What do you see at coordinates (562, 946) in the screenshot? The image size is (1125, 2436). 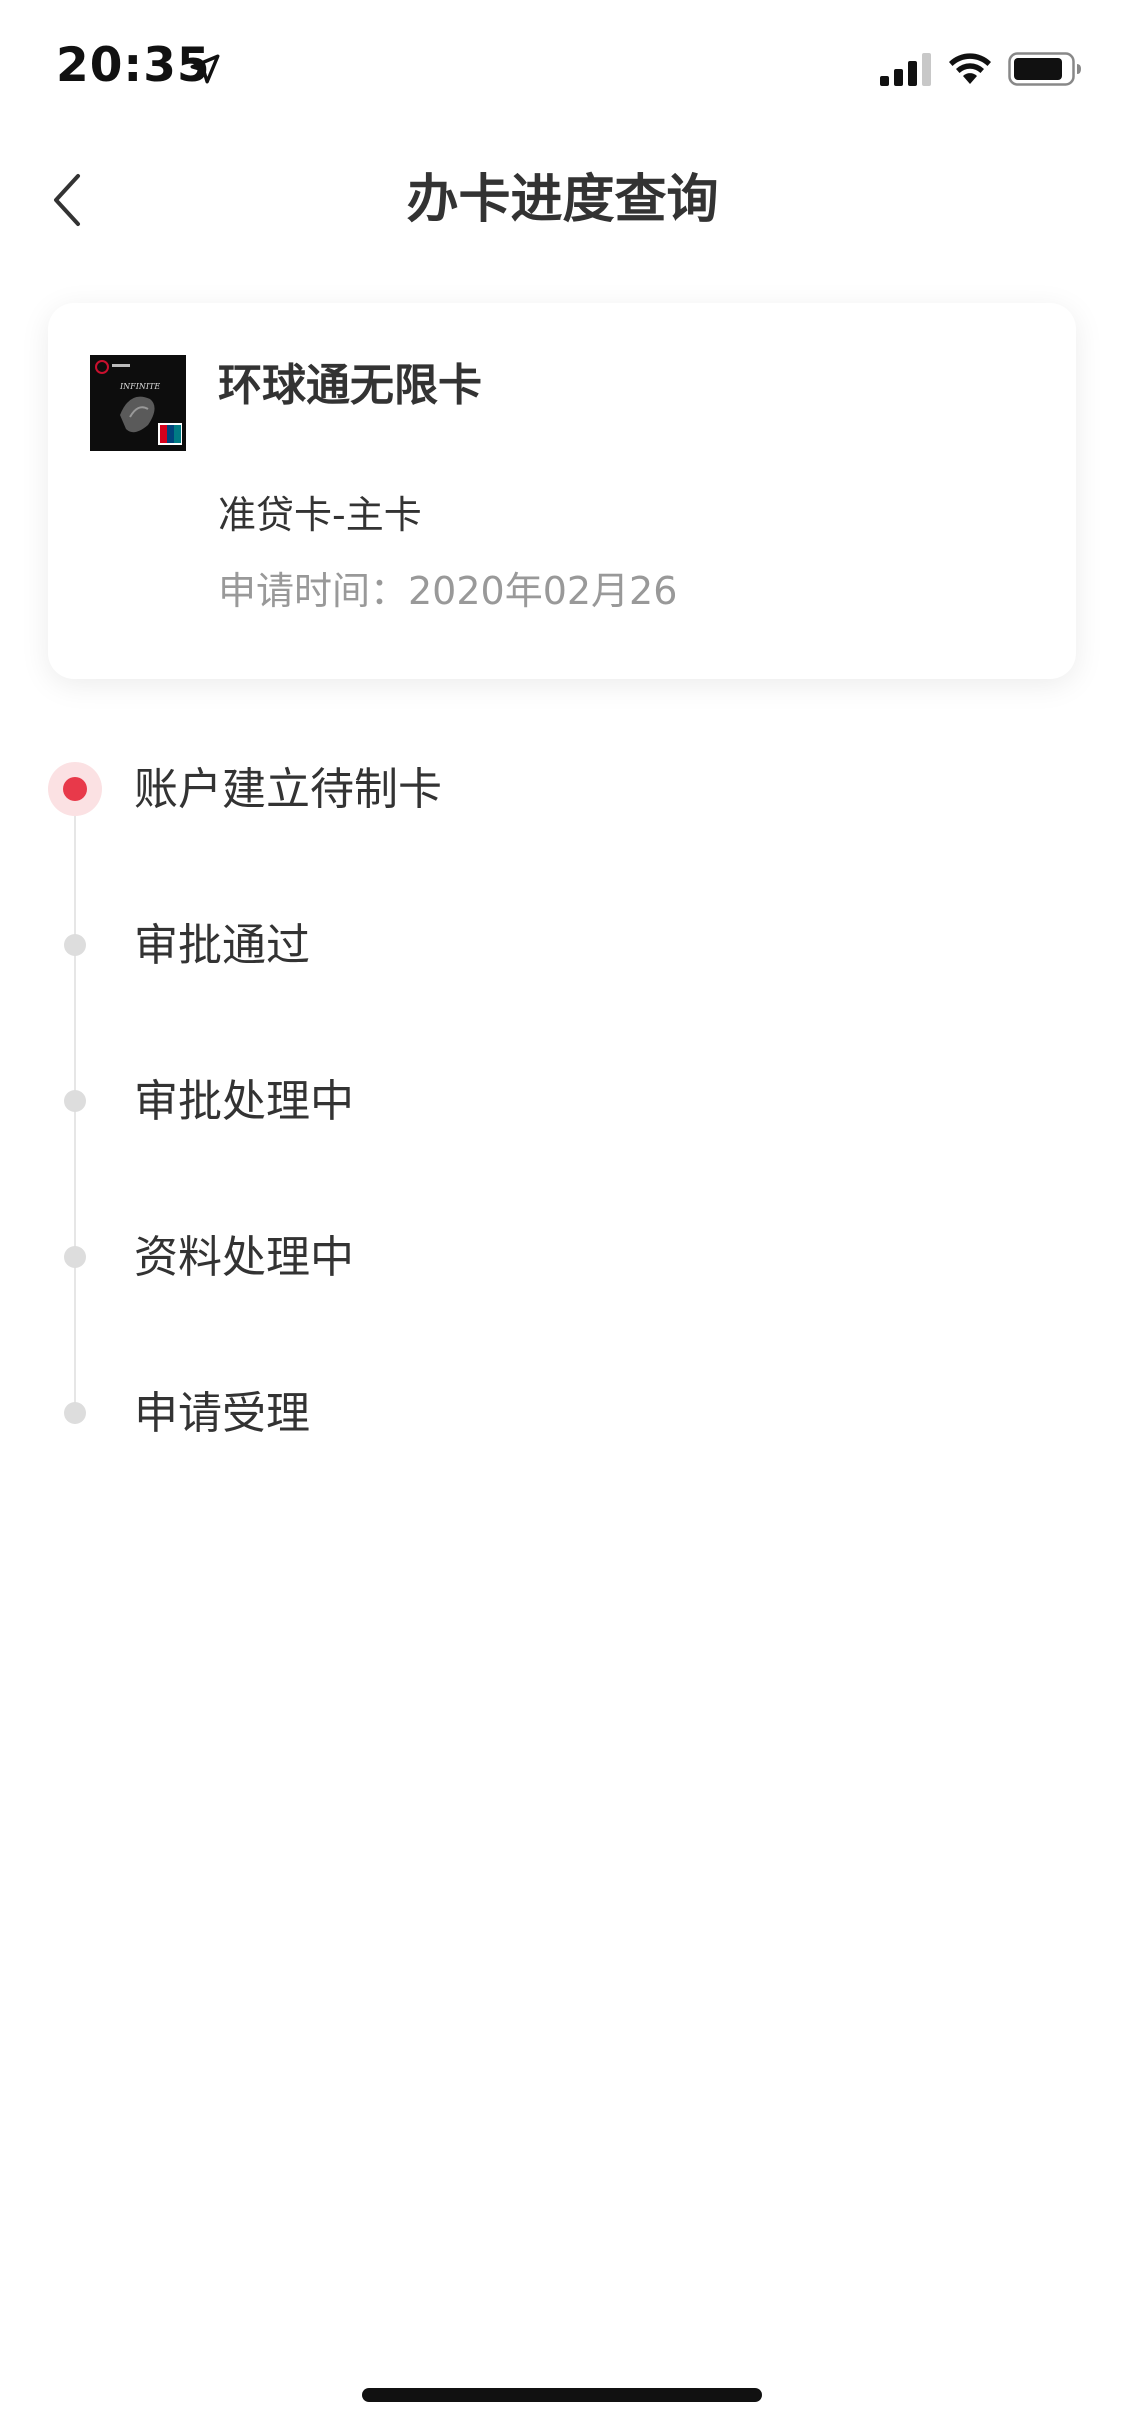 I see `timeline-step: 审批通过` at bounding box center [562, 946].